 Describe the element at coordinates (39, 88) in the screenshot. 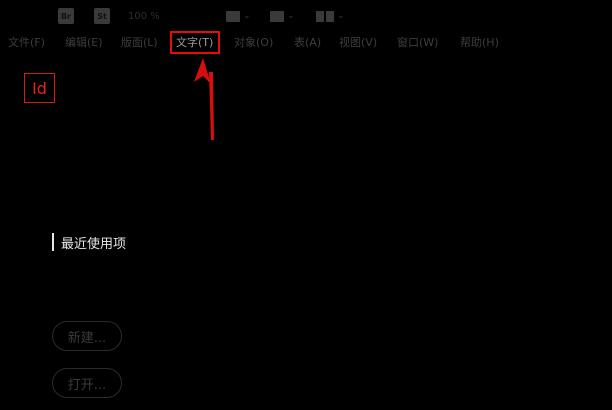

I see `indesign-logo: Id` at that location.